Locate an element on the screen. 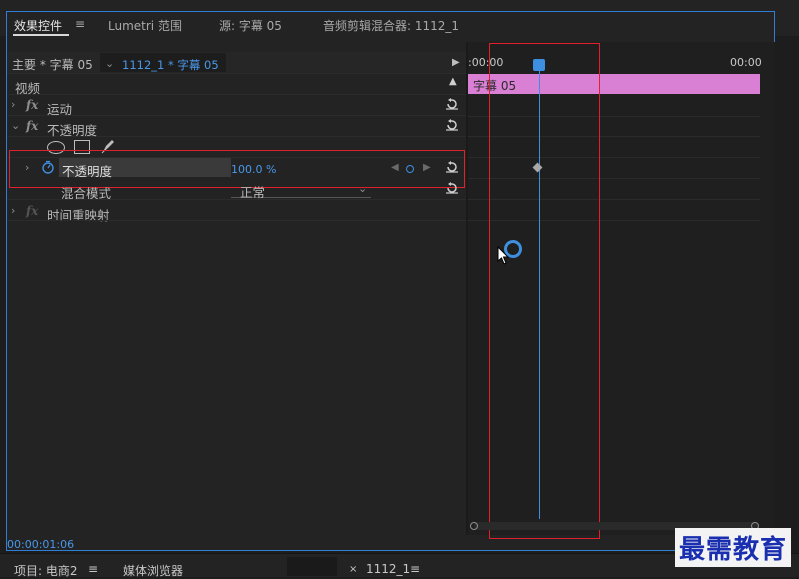 The width and height of the screenshot is (799, 579). play-triangle-icon: ▶ is located at coordinates (456, 62).